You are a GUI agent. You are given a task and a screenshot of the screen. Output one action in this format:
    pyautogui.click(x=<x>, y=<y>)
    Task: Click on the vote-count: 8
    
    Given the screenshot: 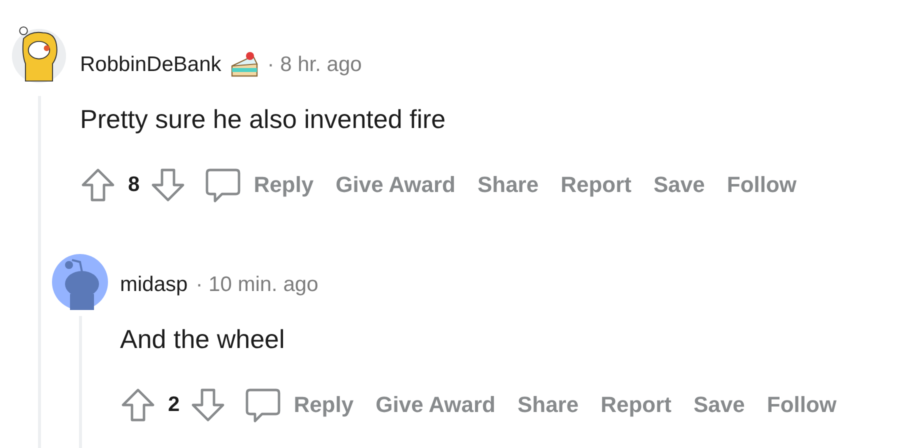 What is the action you would take?
    pyautogui.click(x=134, y=185)
    